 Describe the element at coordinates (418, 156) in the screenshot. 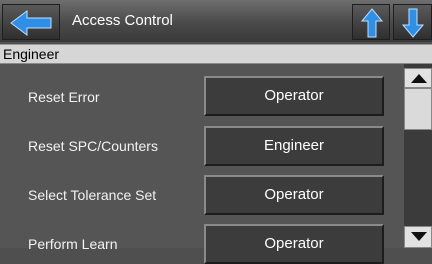

I see `vertical-scrollbar` at that location.